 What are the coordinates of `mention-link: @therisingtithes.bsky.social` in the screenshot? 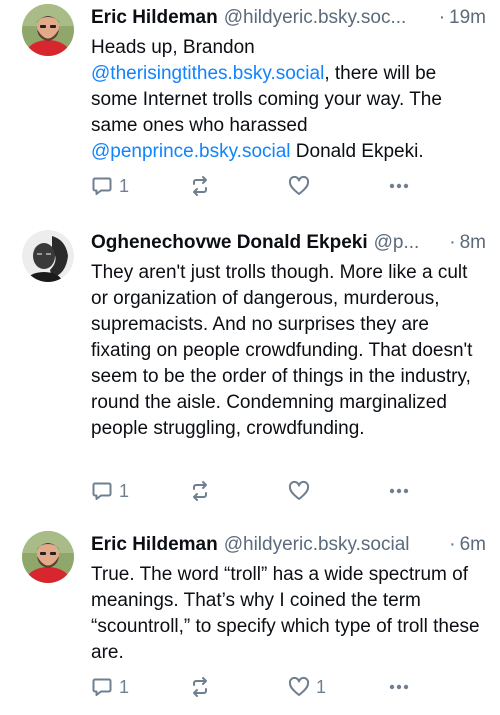 It's located at (207, 73).